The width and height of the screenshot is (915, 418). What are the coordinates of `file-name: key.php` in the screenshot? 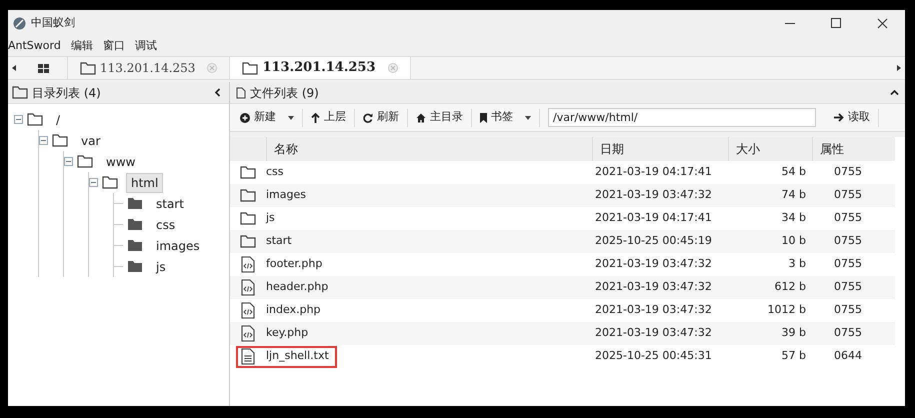 It's located at (287, 333).